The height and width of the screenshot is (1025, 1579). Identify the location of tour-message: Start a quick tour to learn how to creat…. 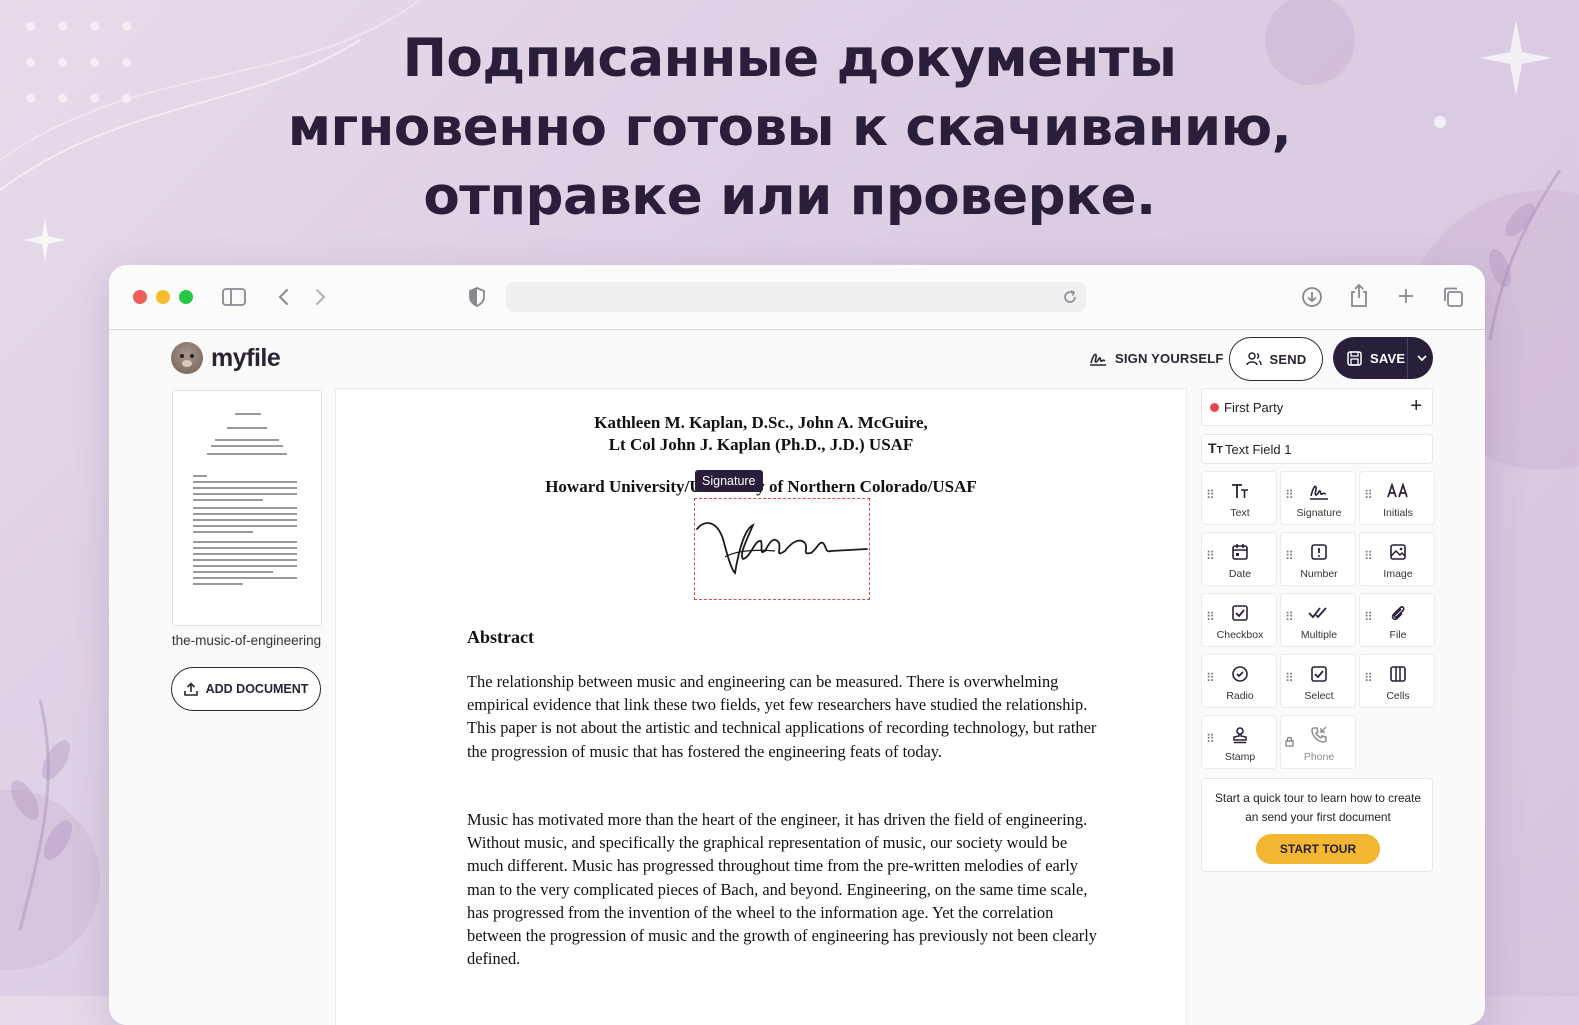
(1318, 807).